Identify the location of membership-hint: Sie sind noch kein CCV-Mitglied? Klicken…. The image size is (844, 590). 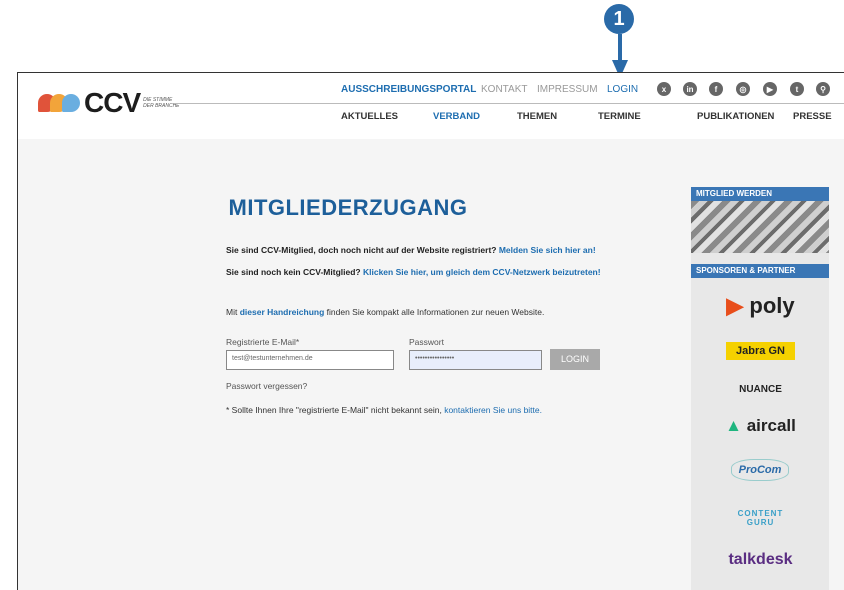
(416, 272).